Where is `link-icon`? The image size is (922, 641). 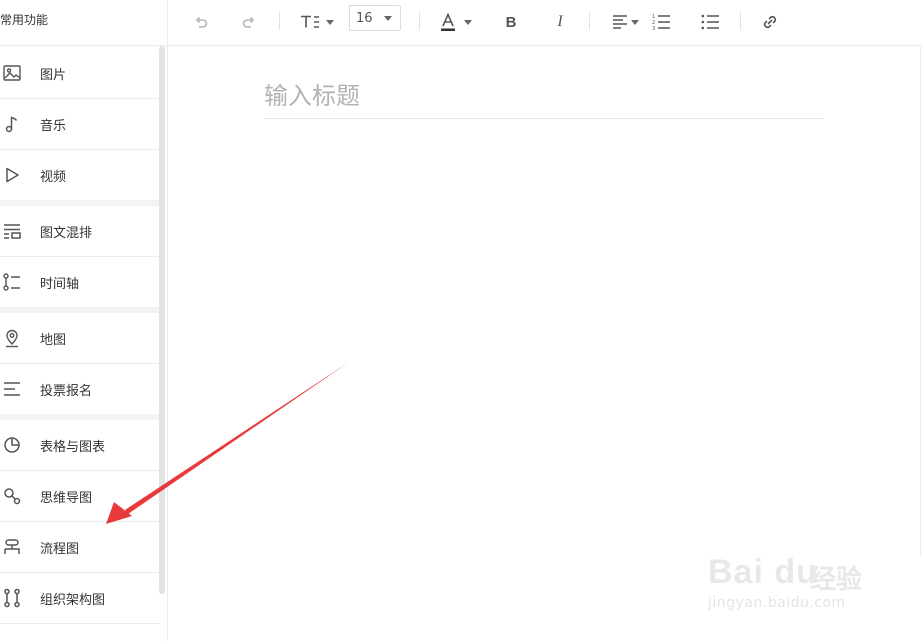 link-icon is located at coordinates (770, 22).